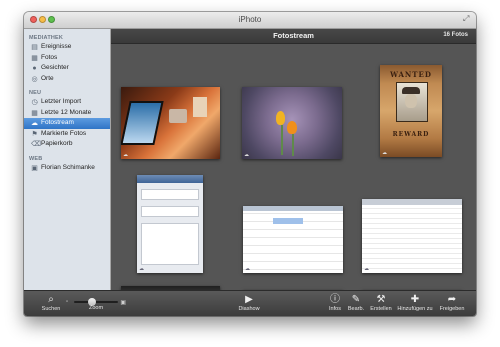 This screenshot has width=500, height=347. What do you see at coordinates (356, 299) in the screenshot?
I see `pencil-icon: ✎` at bounding box center [356, 299].